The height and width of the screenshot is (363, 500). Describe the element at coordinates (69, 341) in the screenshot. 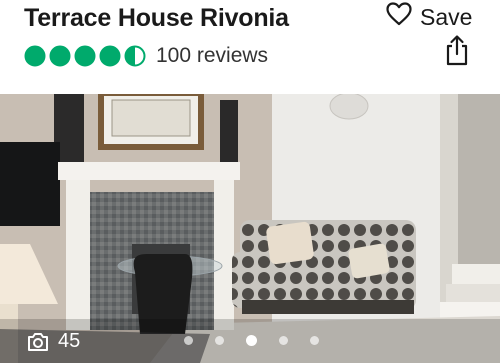

I see `photo-count-value: 45` at that location.